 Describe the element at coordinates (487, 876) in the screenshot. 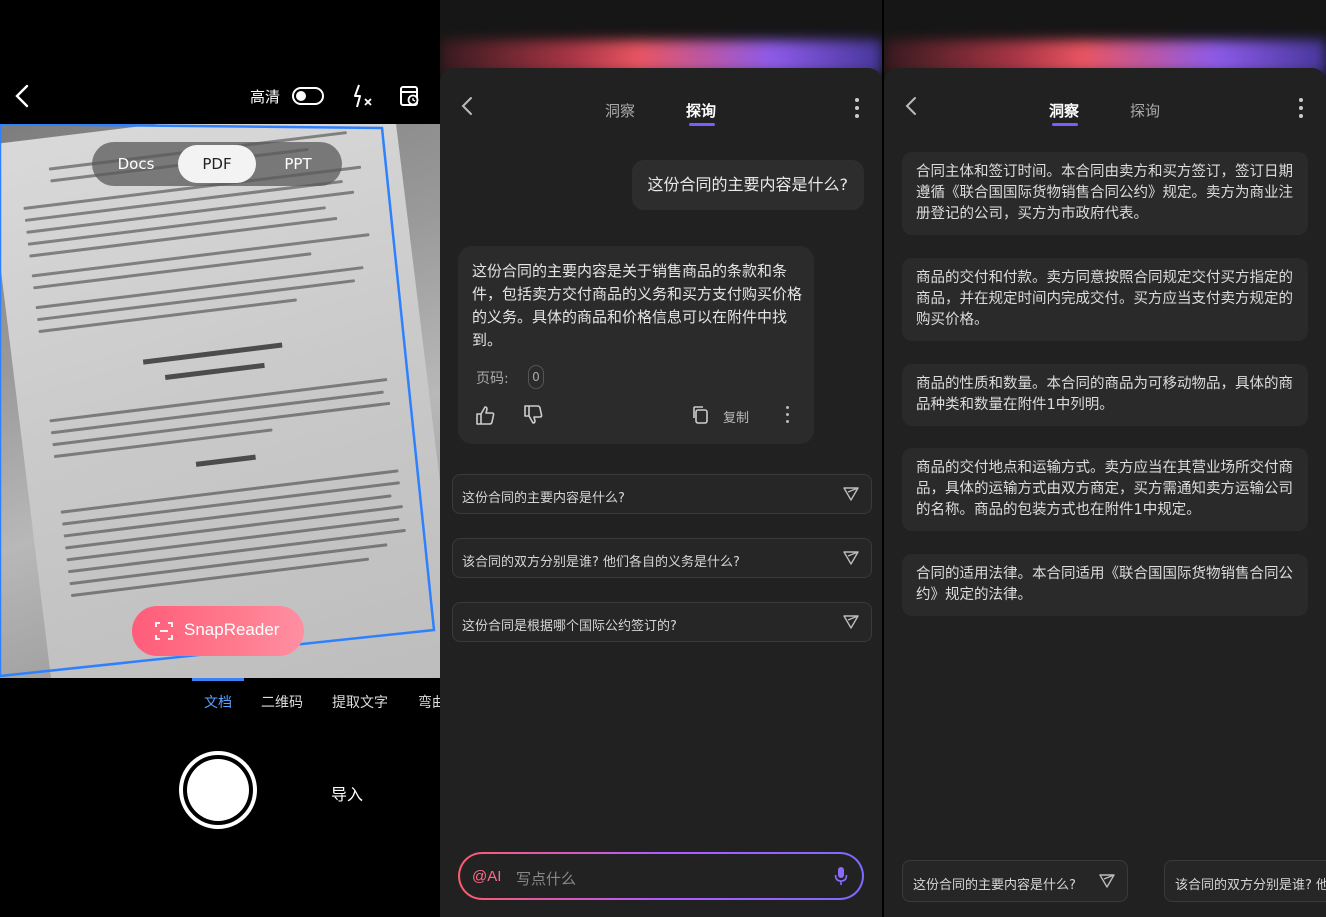

I see `ai-mention-prefix: @AI` at that location.